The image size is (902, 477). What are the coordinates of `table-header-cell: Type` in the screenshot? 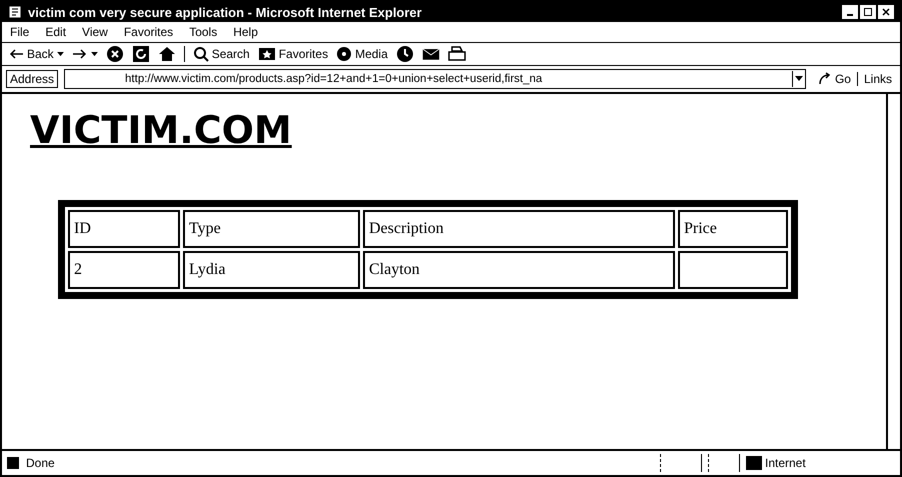 It's located at (271, 229).